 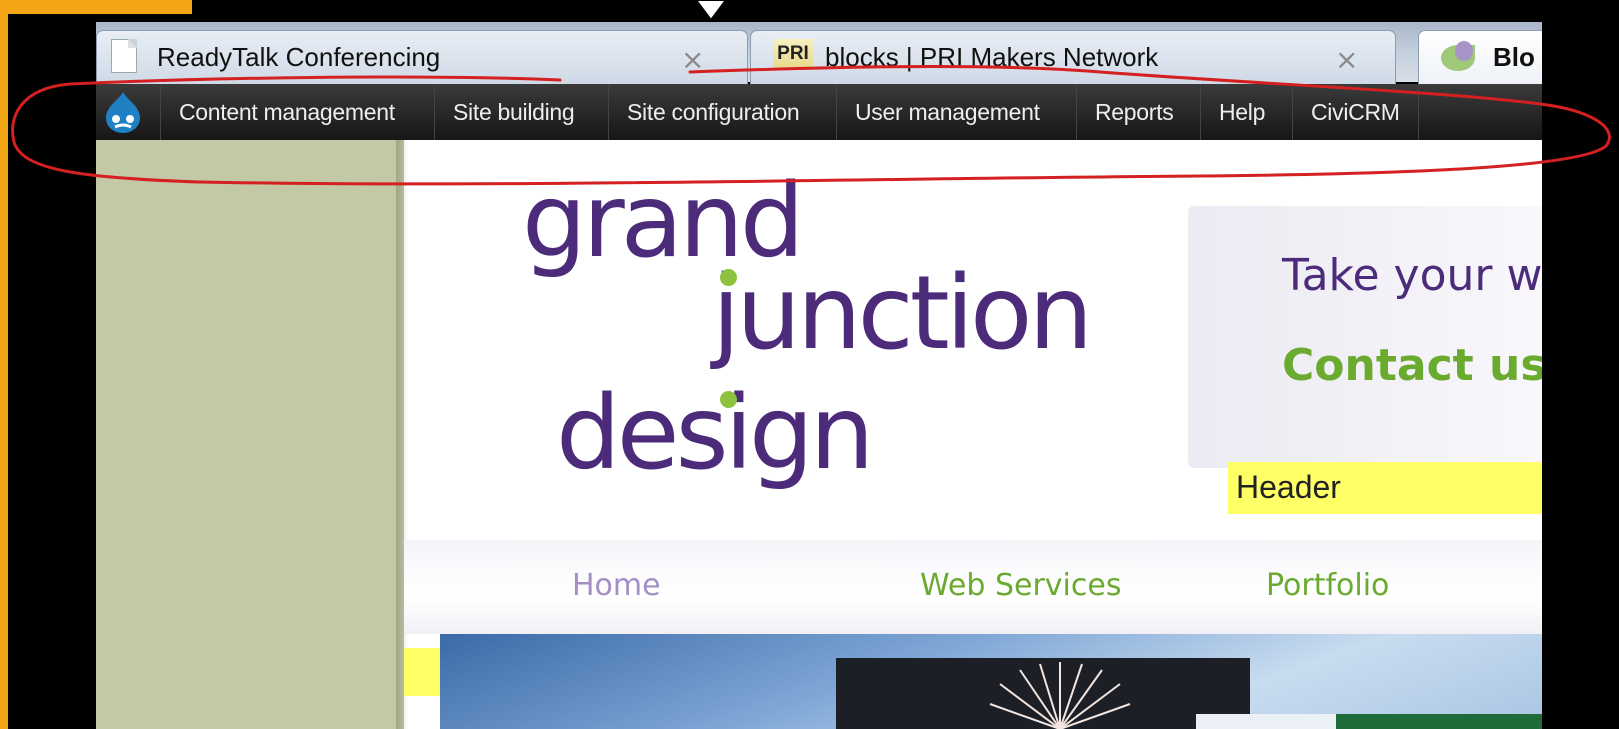 I want to click on browser-tab-pri-blocks: PRI blocks | PRI Makers Network ×, so click(x=1073, y=57).